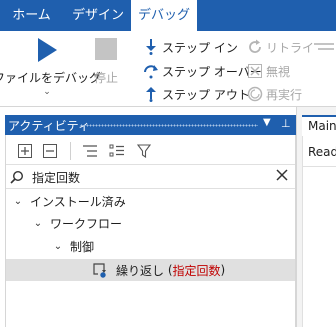 The width and height of the screenshot is (336, 327). I want to click on list-view-icon, so click(90, 151).